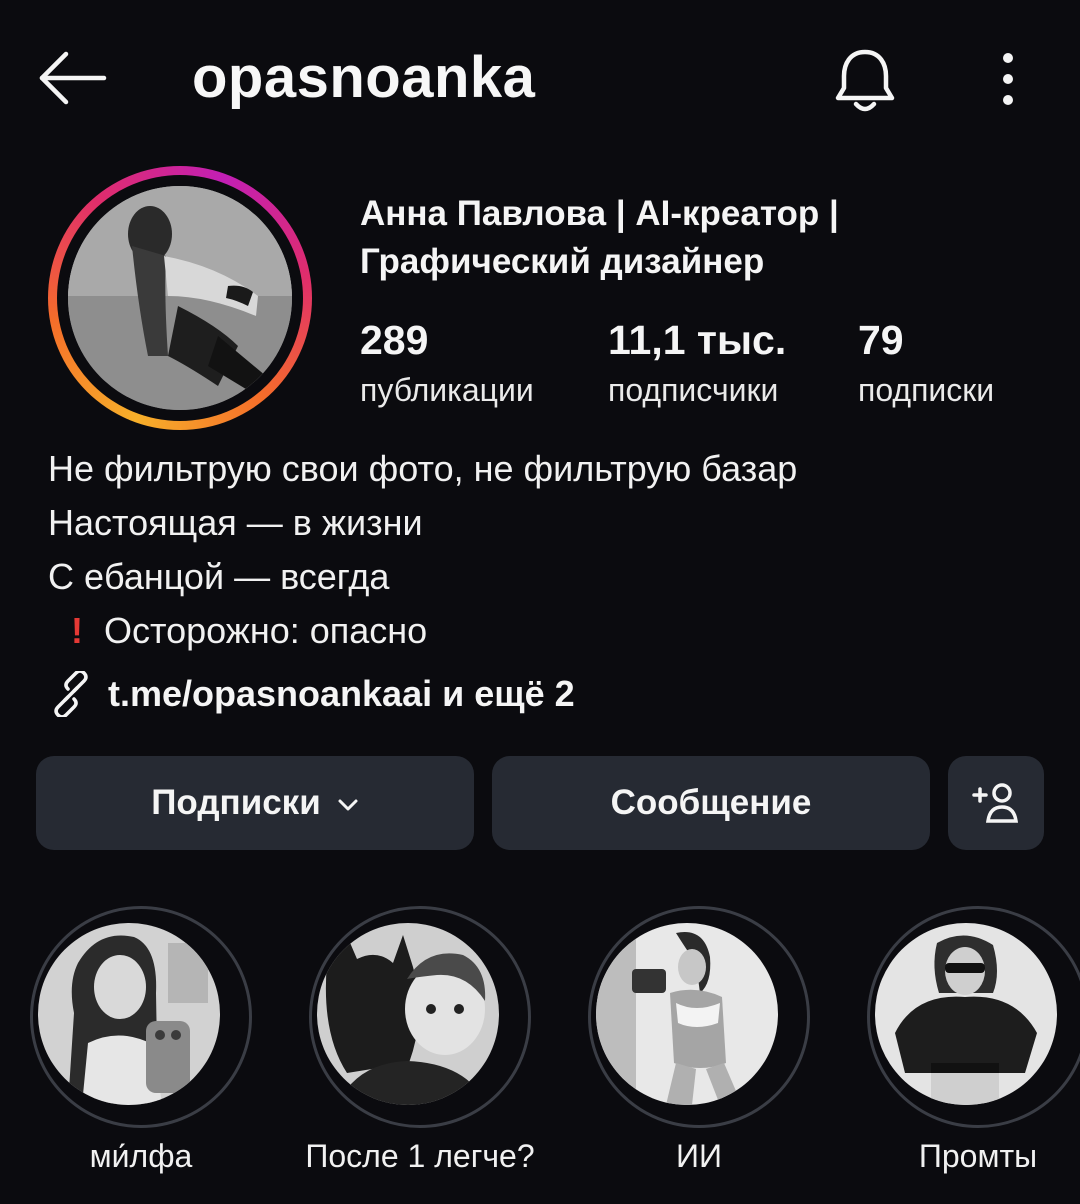 The height and width of the screenshot is (1204, 1080). I want to click on notifications-button, so click(865, 80).